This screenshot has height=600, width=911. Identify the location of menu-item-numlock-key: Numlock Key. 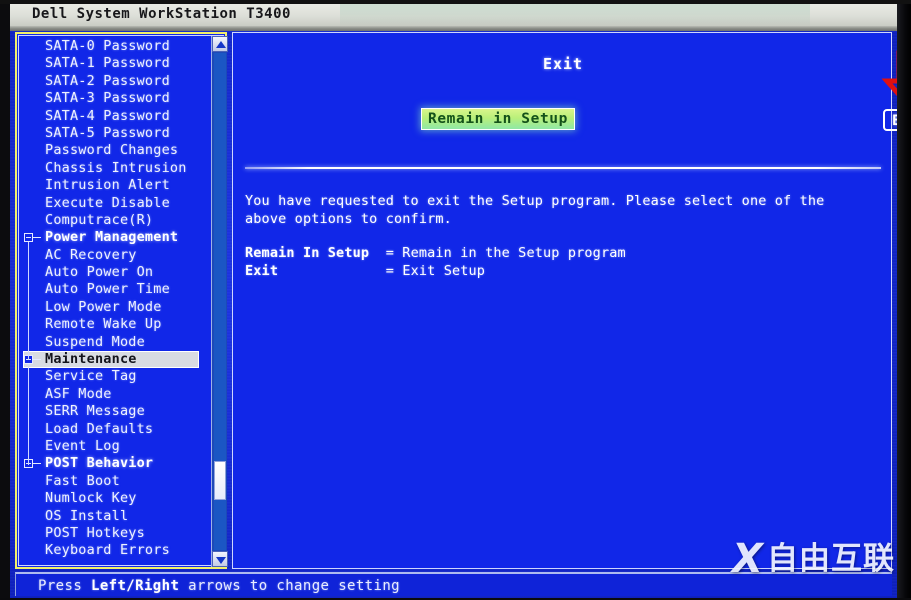
(114, 498).